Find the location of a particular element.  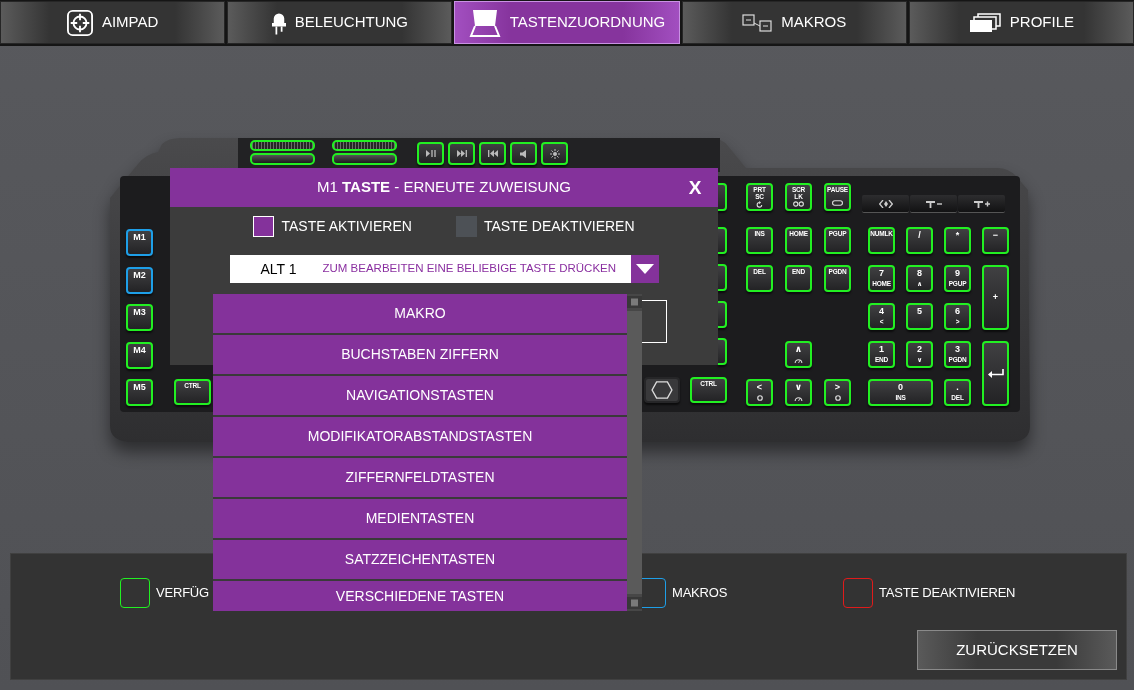

keyboard-key: M1 is located at coordinates (139, 242).